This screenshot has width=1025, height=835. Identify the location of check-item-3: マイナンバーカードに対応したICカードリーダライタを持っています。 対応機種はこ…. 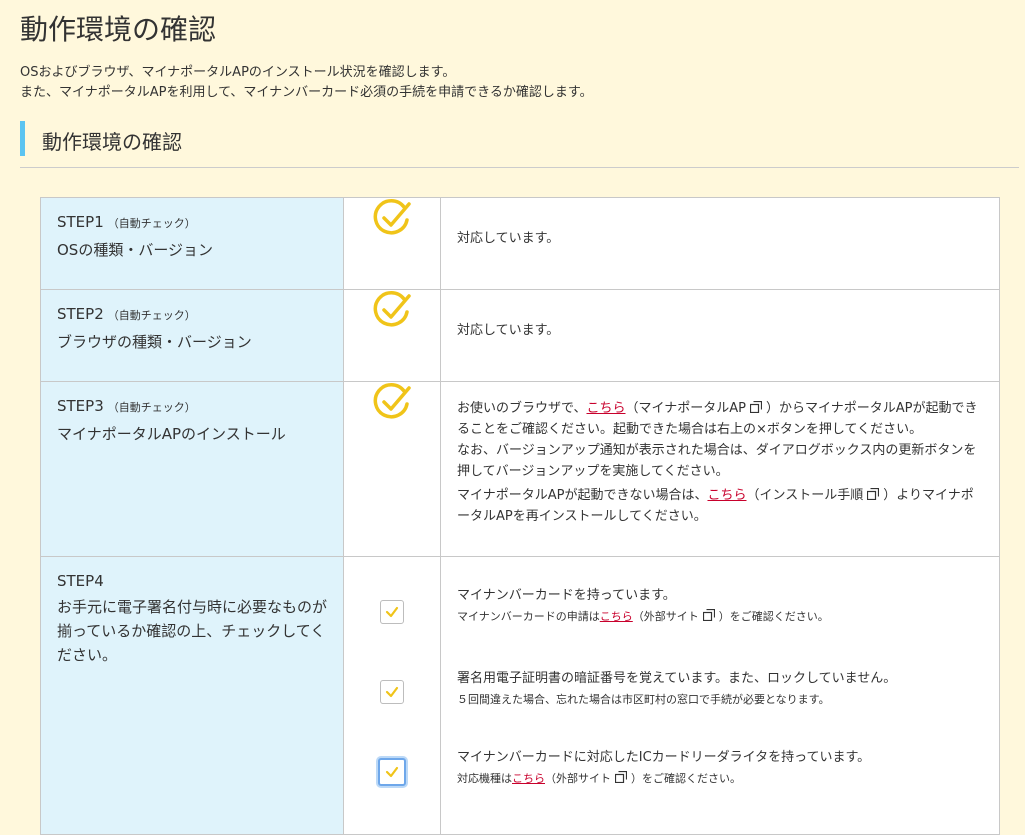
(663, 768).